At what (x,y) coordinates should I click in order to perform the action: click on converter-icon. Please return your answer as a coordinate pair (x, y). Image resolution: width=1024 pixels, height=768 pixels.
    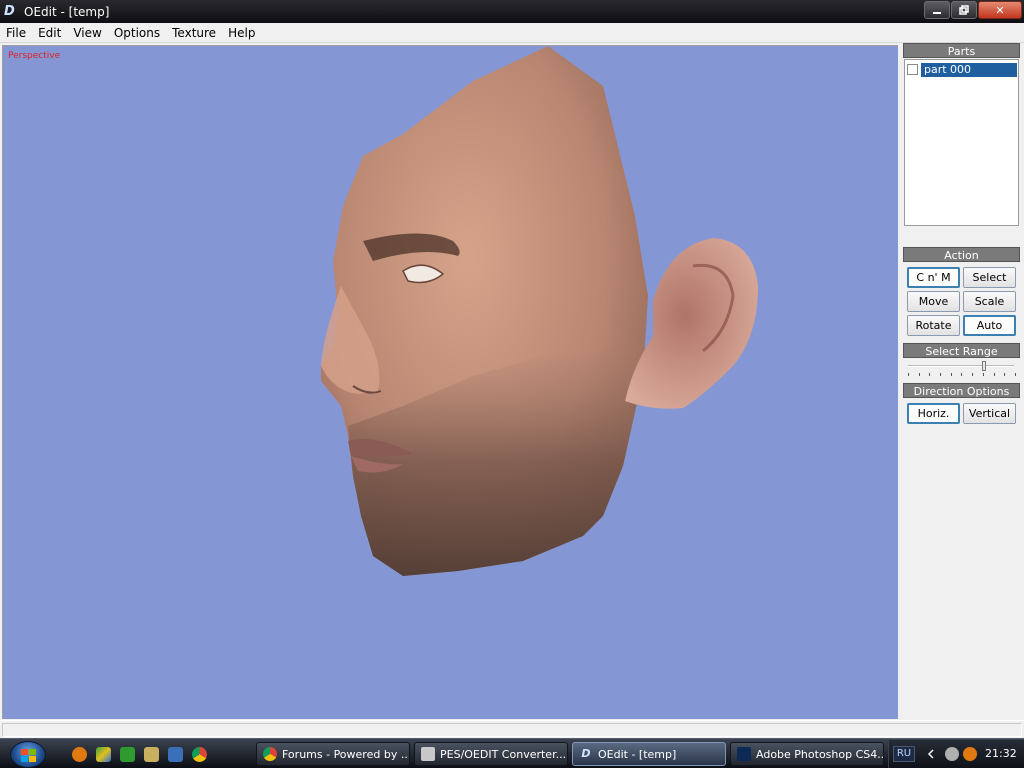
    Looking at the image, I should click on (428, 754).